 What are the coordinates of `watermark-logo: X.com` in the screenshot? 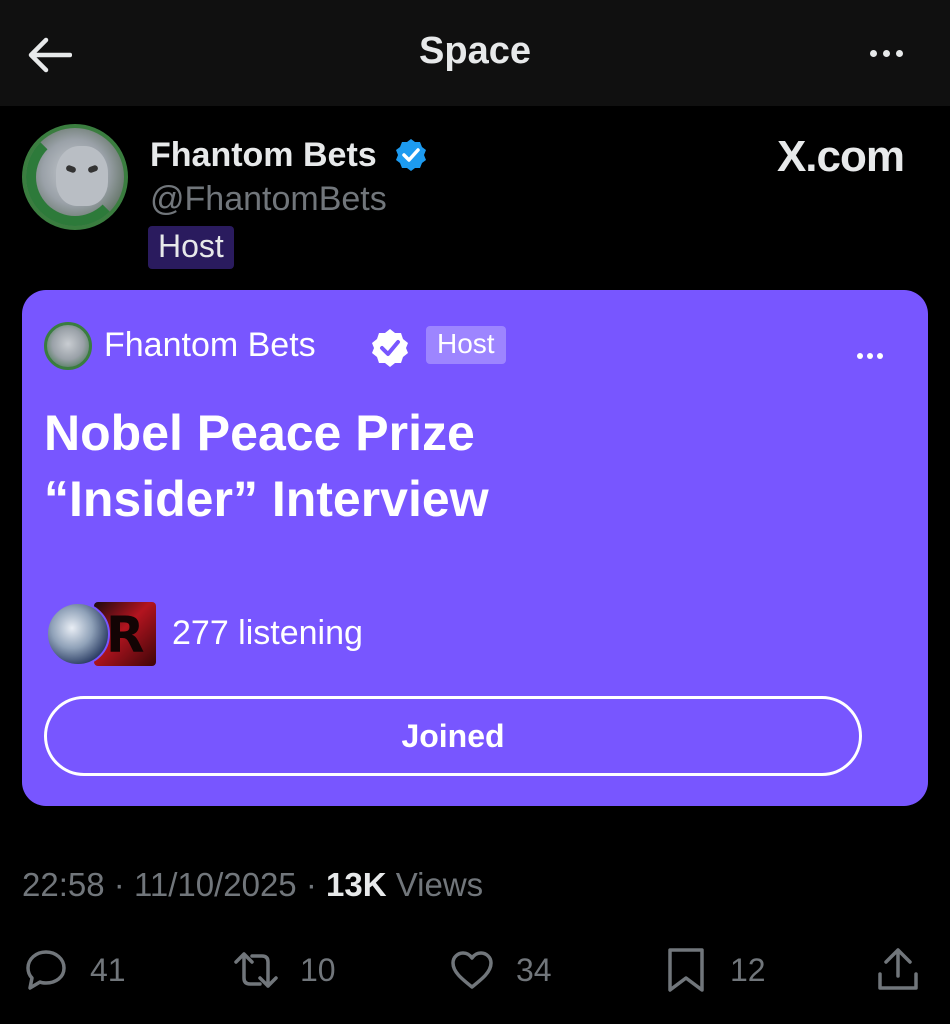 It's located at (840, 156).